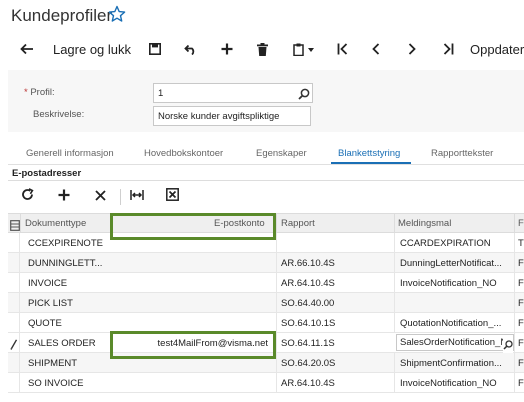  I want to click on update-button: Oppdater, so click(497, 49).